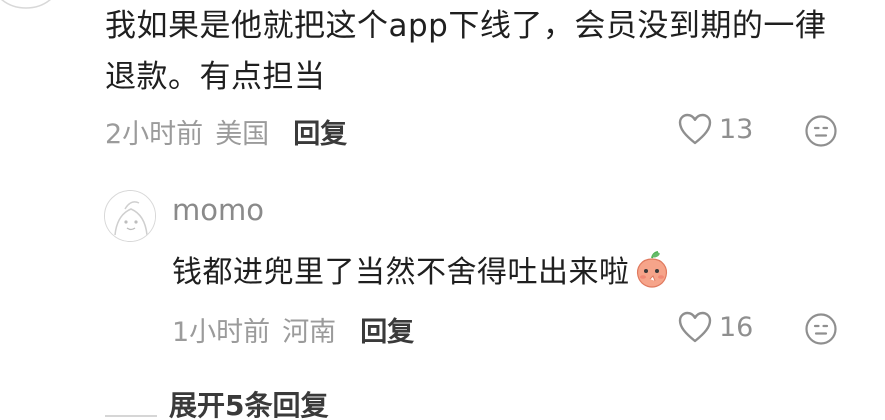  I want to click on reply-location: 河南, so click(309, 332).